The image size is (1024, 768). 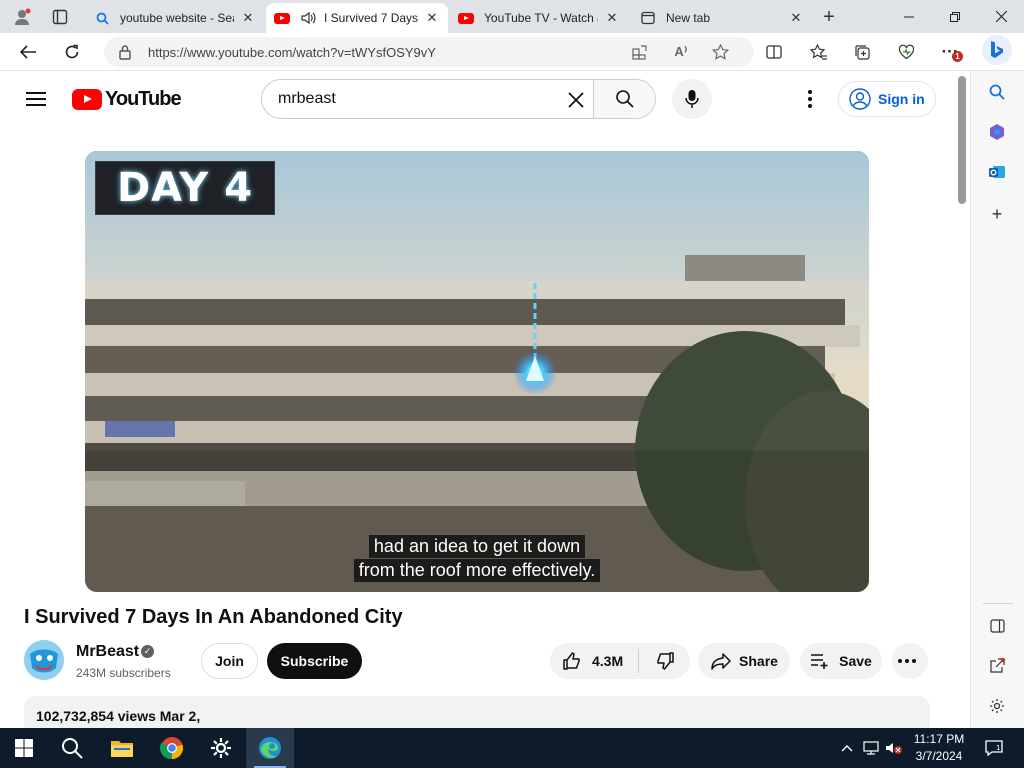 I want to click on clock-date: 3/7/2024, so click(x=939, y=756).